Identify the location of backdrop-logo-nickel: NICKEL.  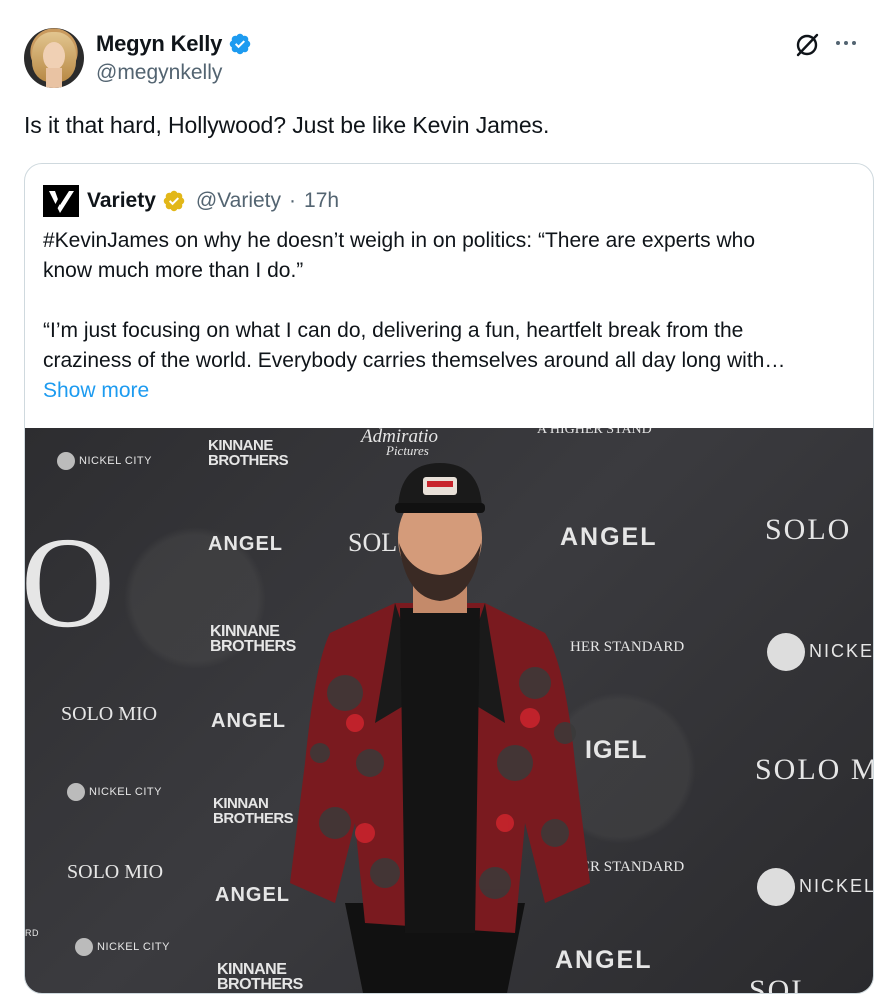
(815, 887).